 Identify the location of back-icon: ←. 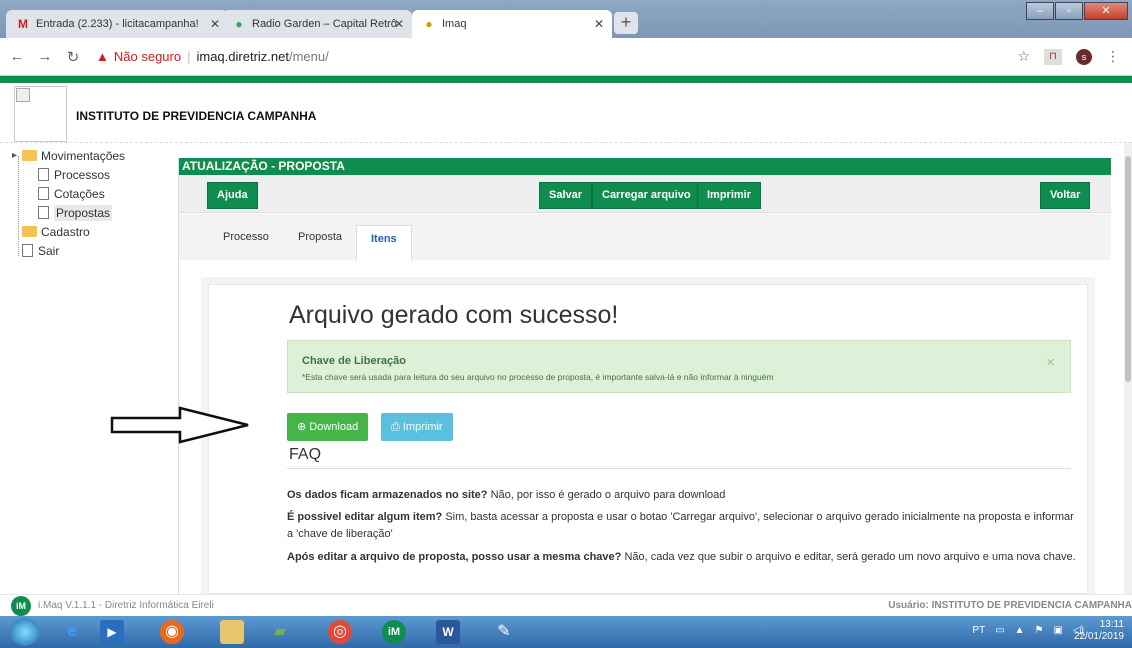
(17, 56).